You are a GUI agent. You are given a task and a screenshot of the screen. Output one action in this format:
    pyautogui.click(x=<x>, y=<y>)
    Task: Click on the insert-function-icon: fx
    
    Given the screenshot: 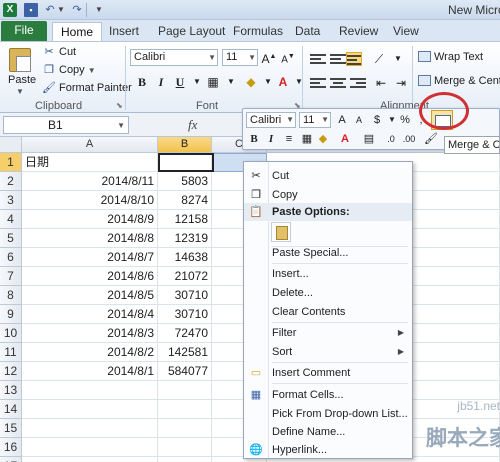 What is the action you would take?
    pyautogui.click(x=192, y=125)
    